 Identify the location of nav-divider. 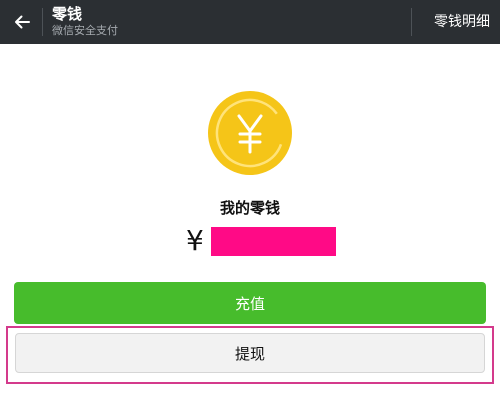
(42, 22).